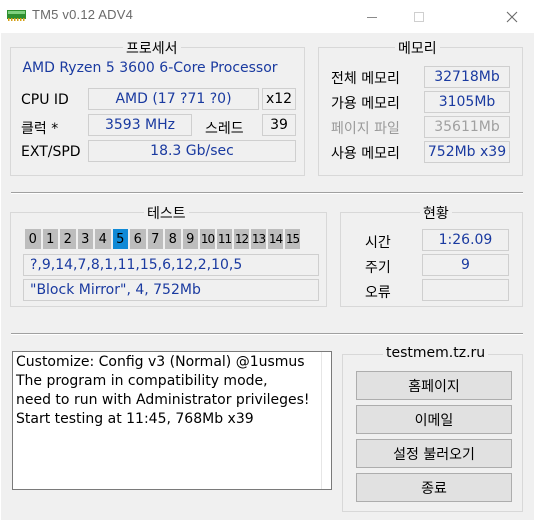  Describe the element at coordinates (83, 14) in the screenshot. I see `window-title: TM5 v0.12 ADV4` at that location.